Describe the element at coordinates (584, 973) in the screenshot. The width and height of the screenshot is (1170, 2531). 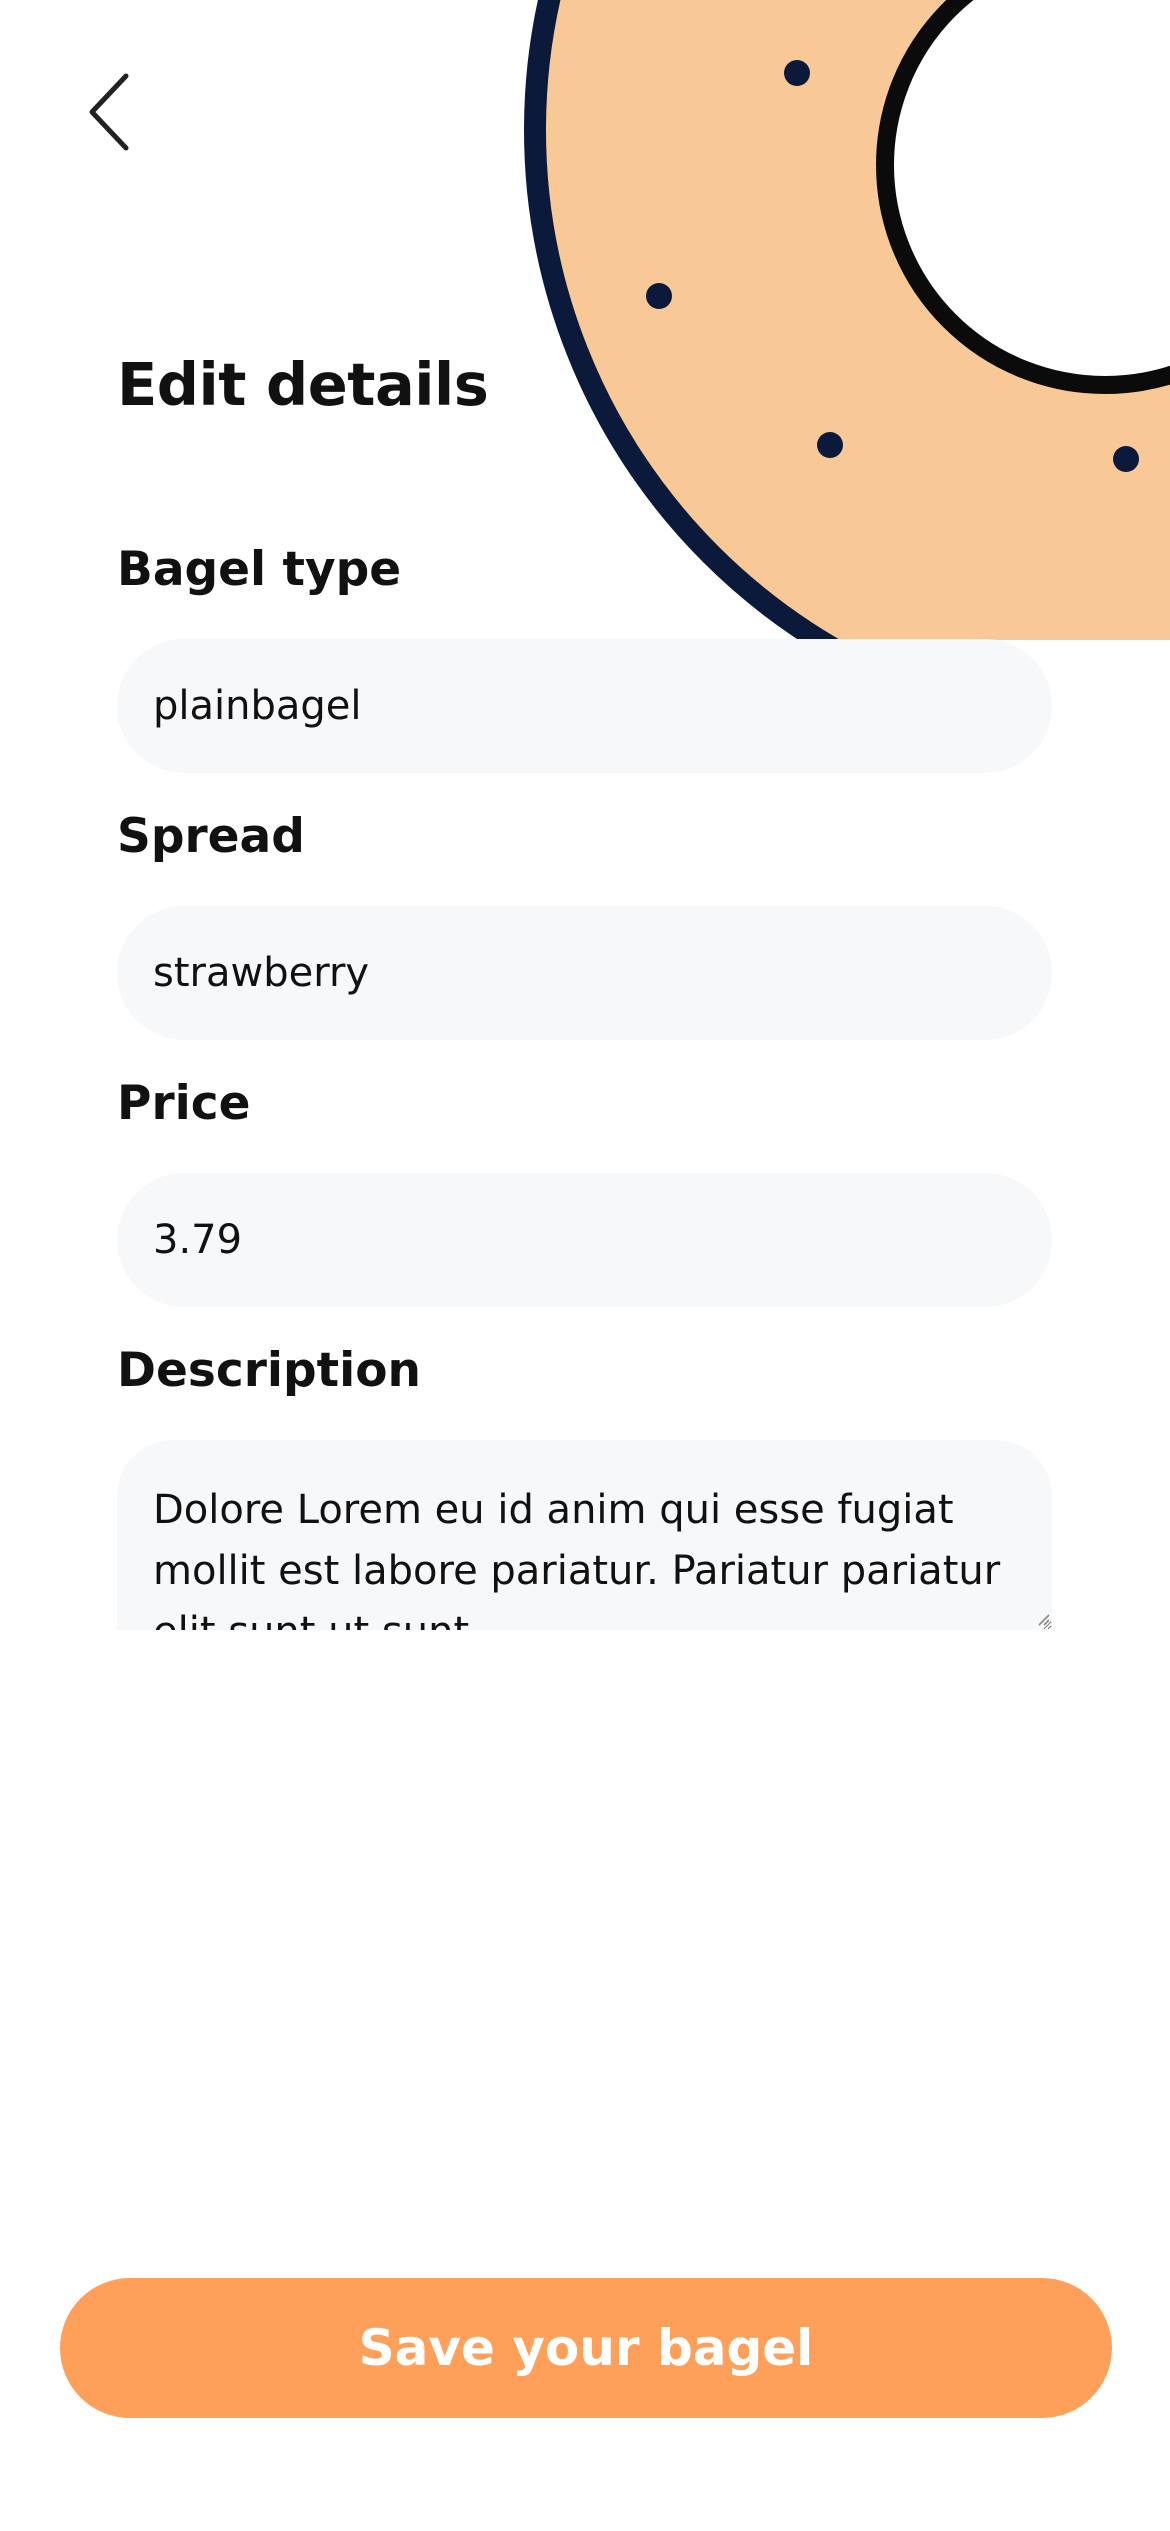
I see `spread-input` at that location.